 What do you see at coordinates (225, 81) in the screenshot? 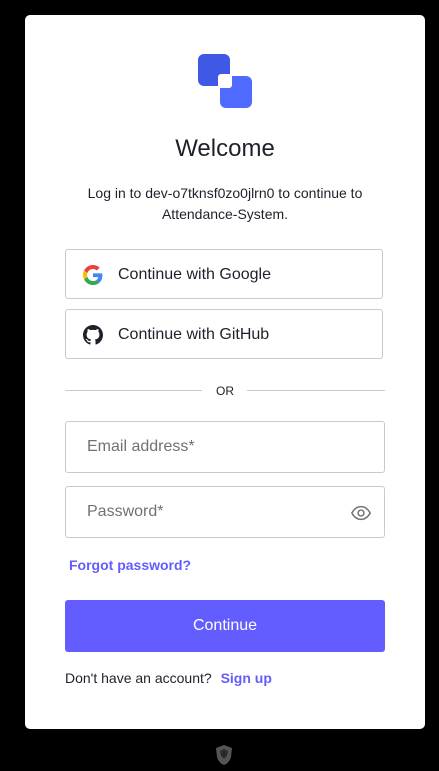
I see `auth-logo-icon` at bounding box center [225, 81].